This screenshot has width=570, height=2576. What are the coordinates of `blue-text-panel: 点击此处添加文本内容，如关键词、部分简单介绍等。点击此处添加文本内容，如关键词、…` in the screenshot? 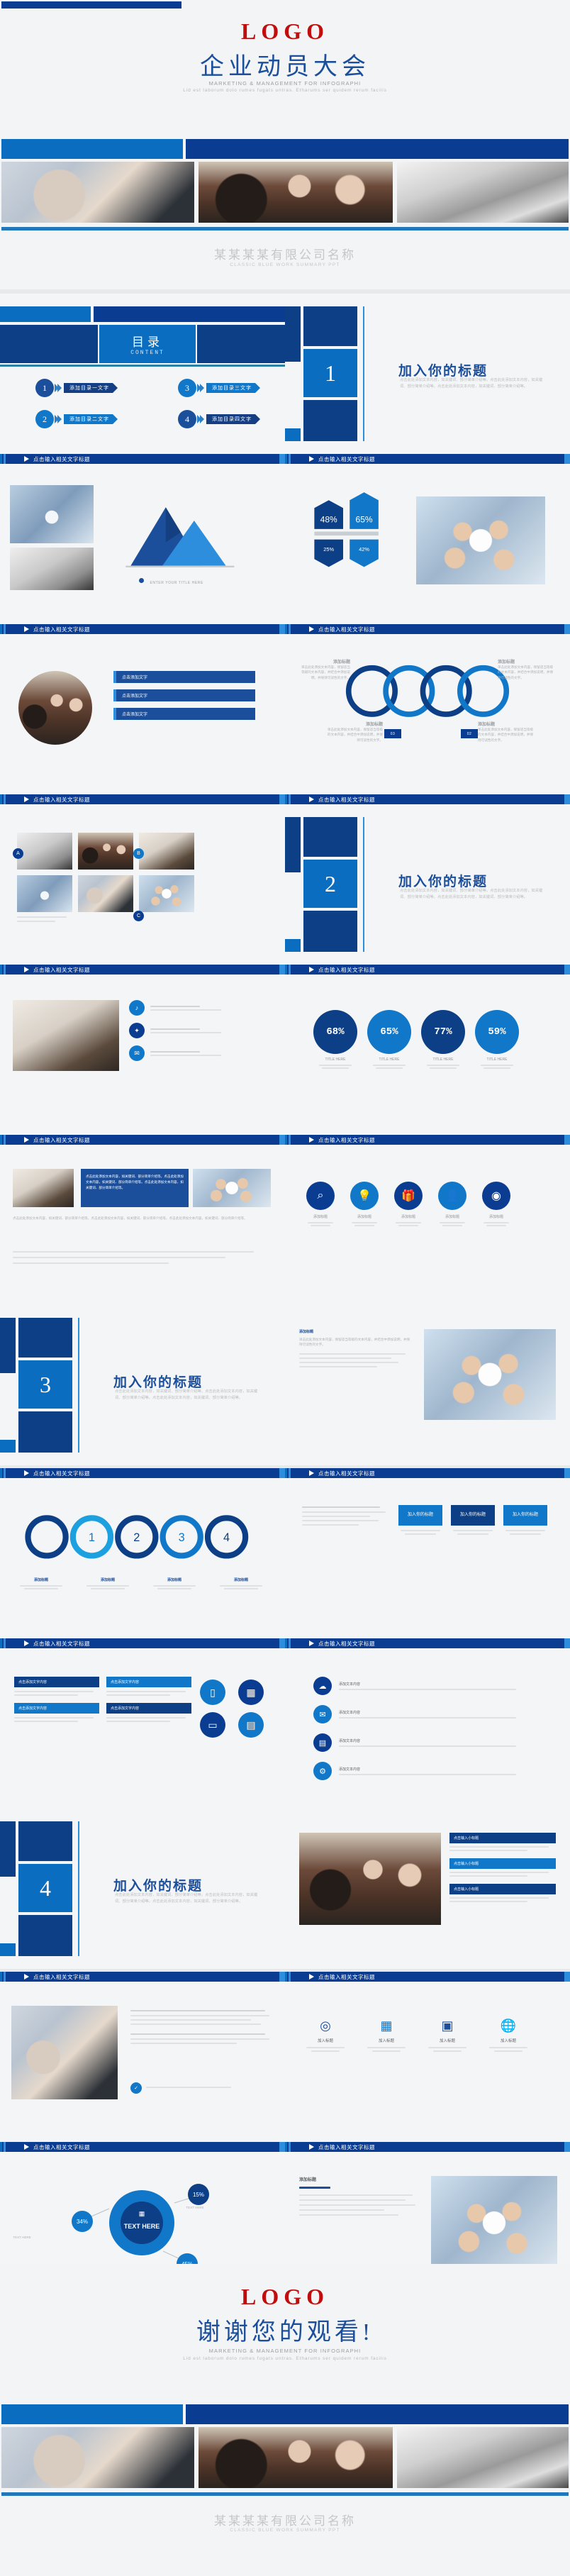 It's located at (135, 1188).